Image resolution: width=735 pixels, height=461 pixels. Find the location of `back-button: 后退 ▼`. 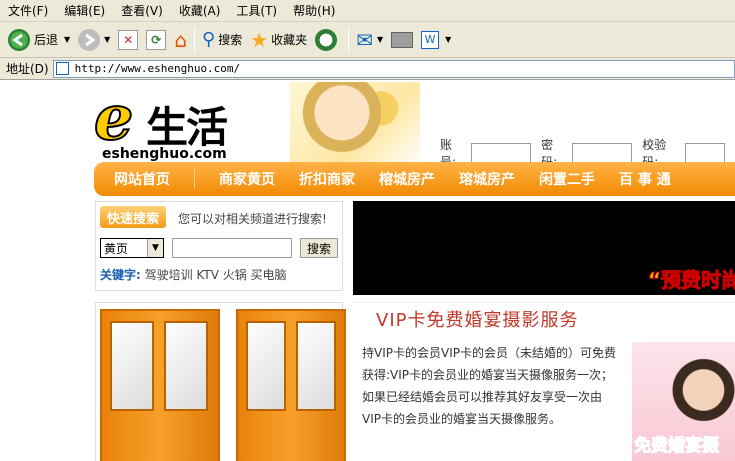

back-button: 后退 ▼ is located at coordinates (39, 40).